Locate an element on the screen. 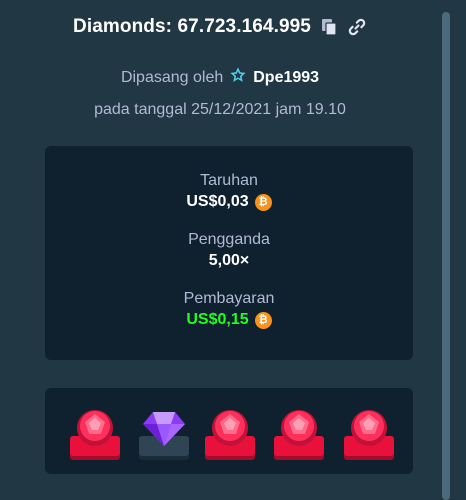 This screenshot has width=466, height=500. amethyst-icon is located at coordinates (164, 429).